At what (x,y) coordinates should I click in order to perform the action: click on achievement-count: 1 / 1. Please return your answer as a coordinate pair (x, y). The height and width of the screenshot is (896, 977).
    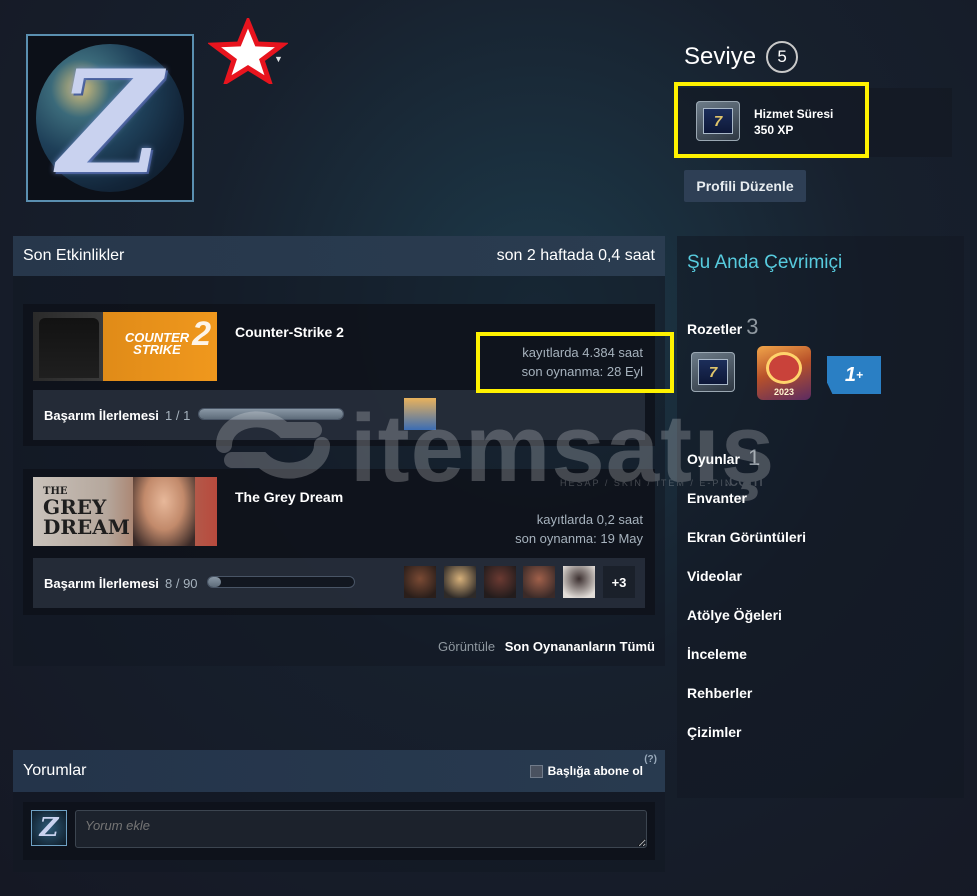
    Looking at the image, I should click on (178, 415).